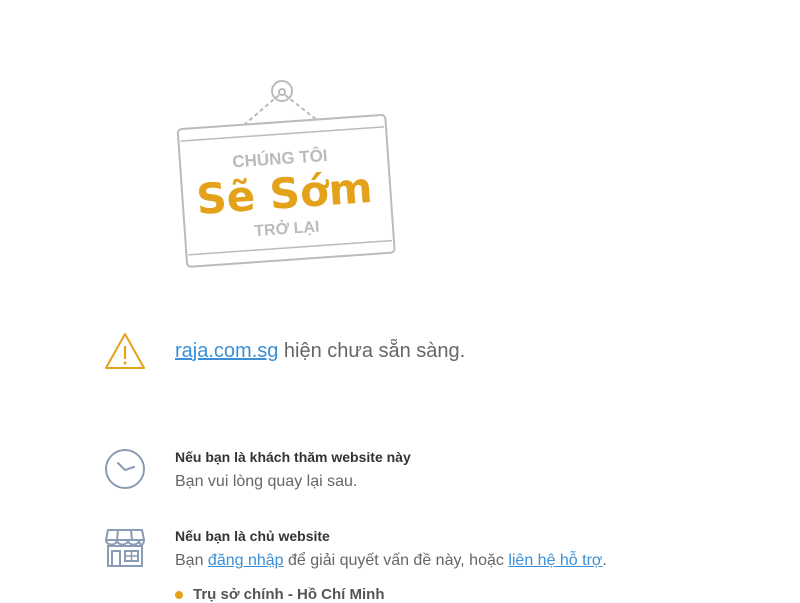 The width and height of the screenshot is (800, 603). Describe the element at coordinates (604, 560) in the screenshot. I see `owner-body-suffix: .` at that location.